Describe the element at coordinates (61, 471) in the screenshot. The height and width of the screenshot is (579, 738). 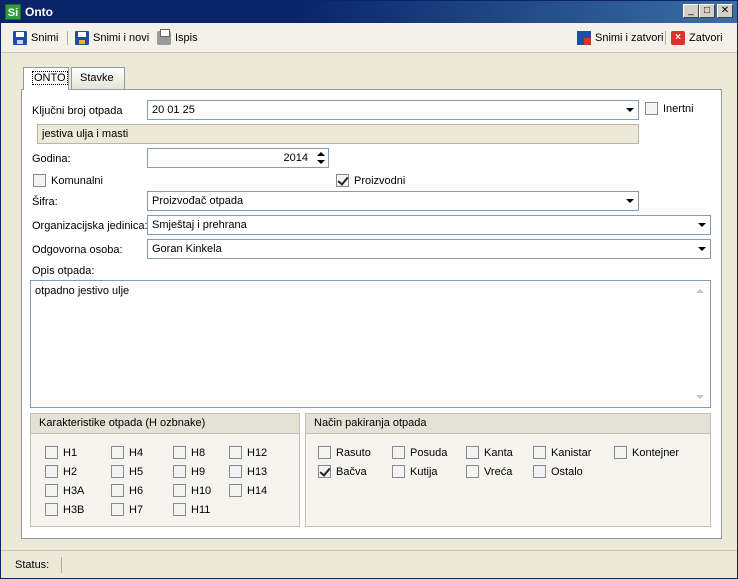
I see `h-checkbox-h2: H2` at that location.